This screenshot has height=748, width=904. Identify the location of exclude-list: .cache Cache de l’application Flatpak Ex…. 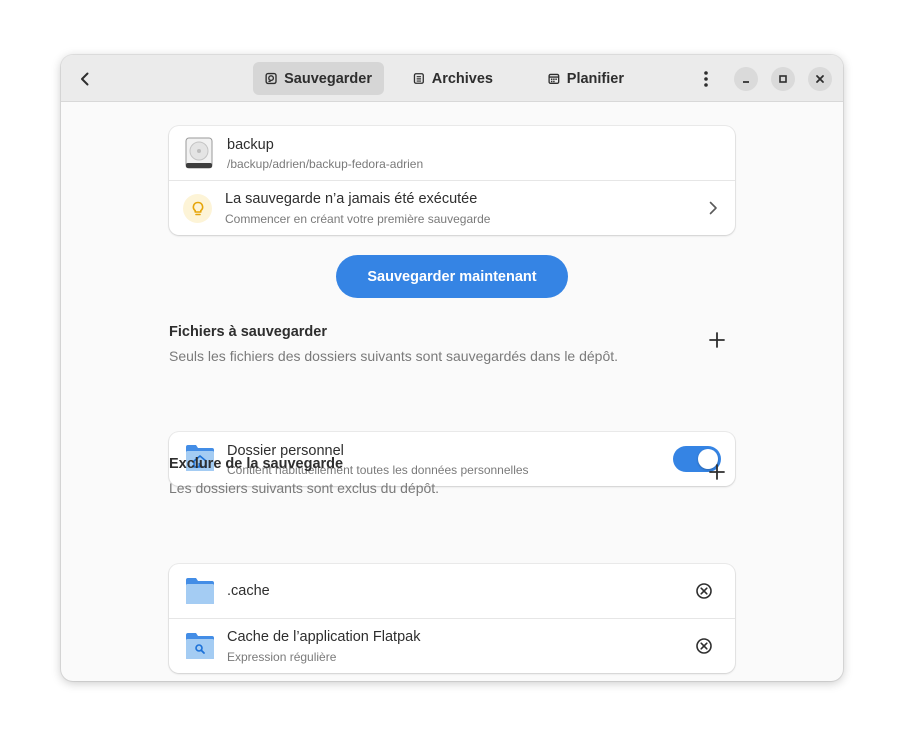
(452, 618).